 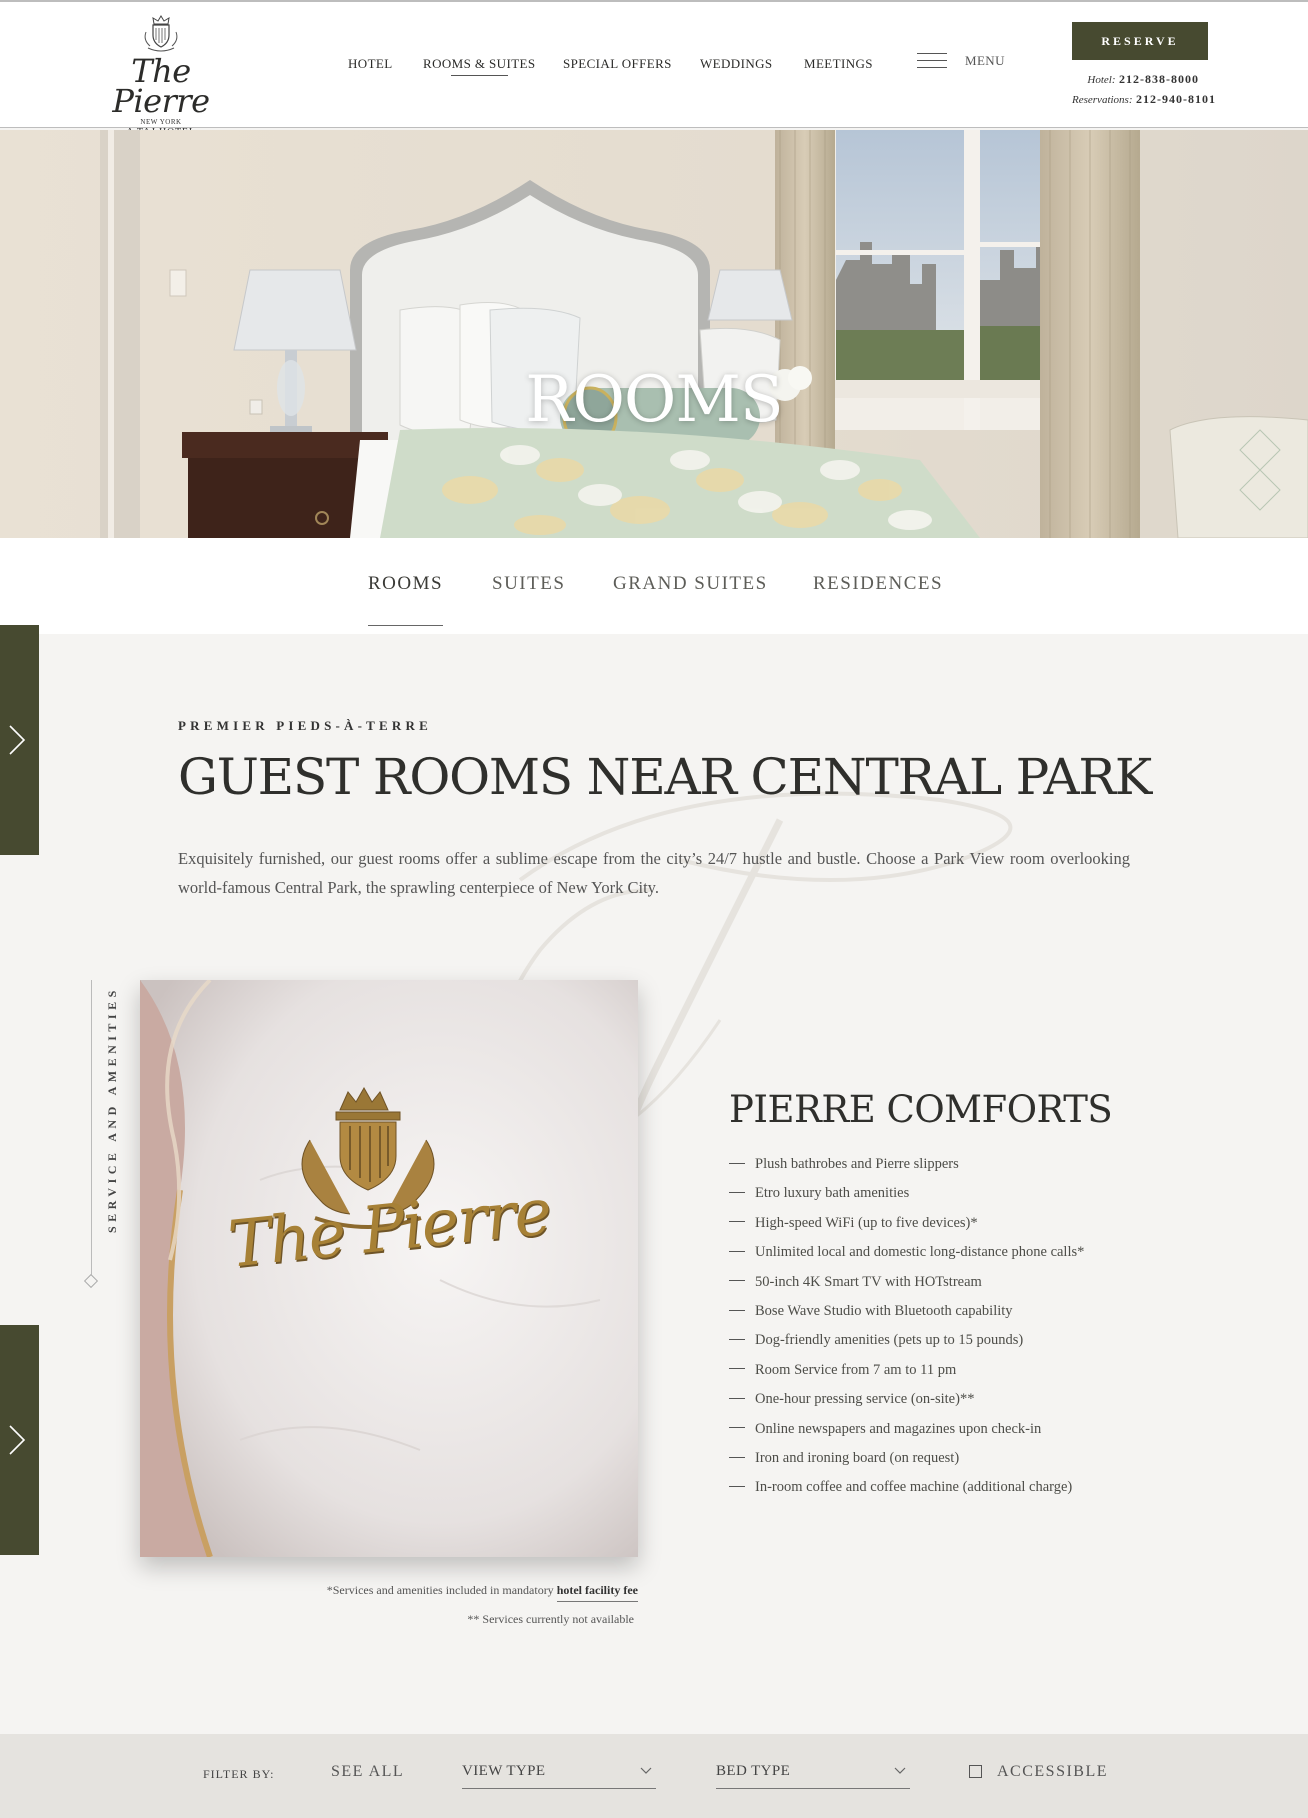 I want to click on list-item: Etro luxury bath amenities, so click(x=906, y=1196).